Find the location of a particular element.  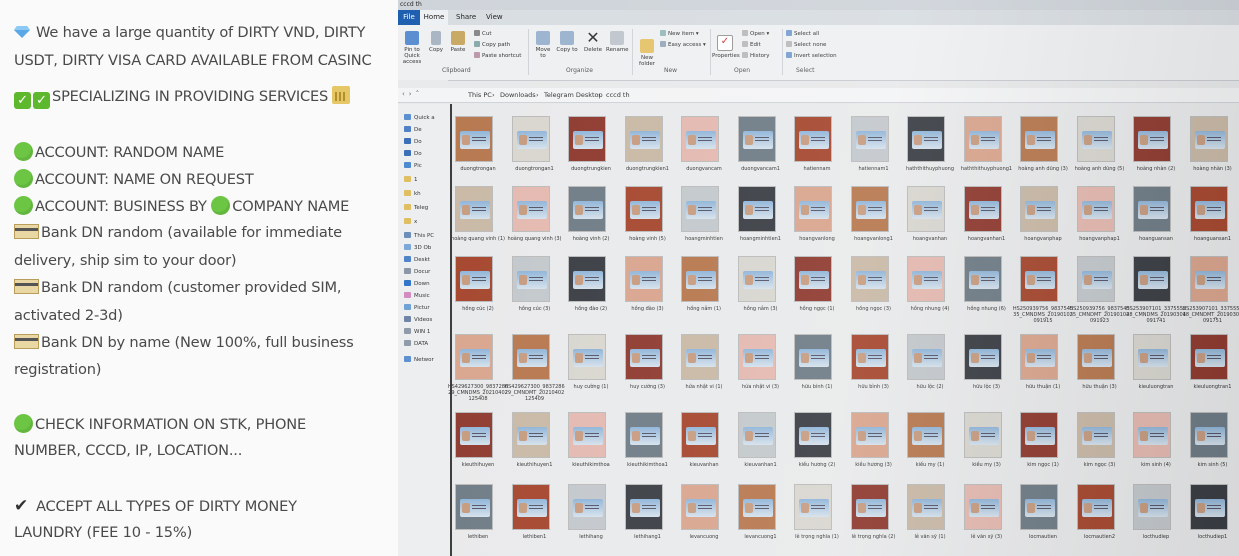

file-tile: hoàng vinh (2) is located at coordinates (594, 213).